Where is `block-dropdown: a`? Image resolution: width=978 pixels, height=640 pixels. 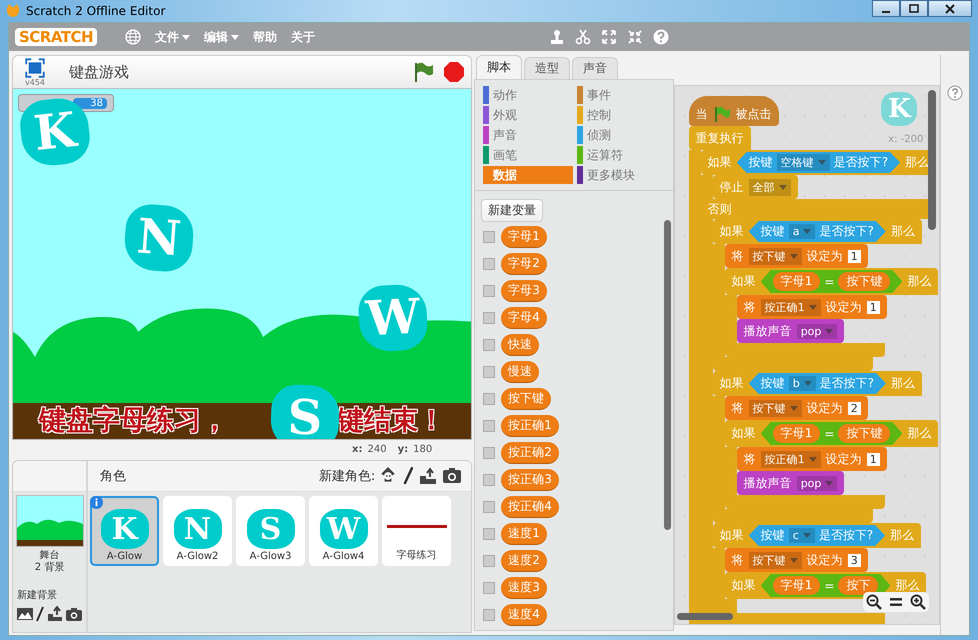 block-dropdown: a is located at coordinates (802, 231).